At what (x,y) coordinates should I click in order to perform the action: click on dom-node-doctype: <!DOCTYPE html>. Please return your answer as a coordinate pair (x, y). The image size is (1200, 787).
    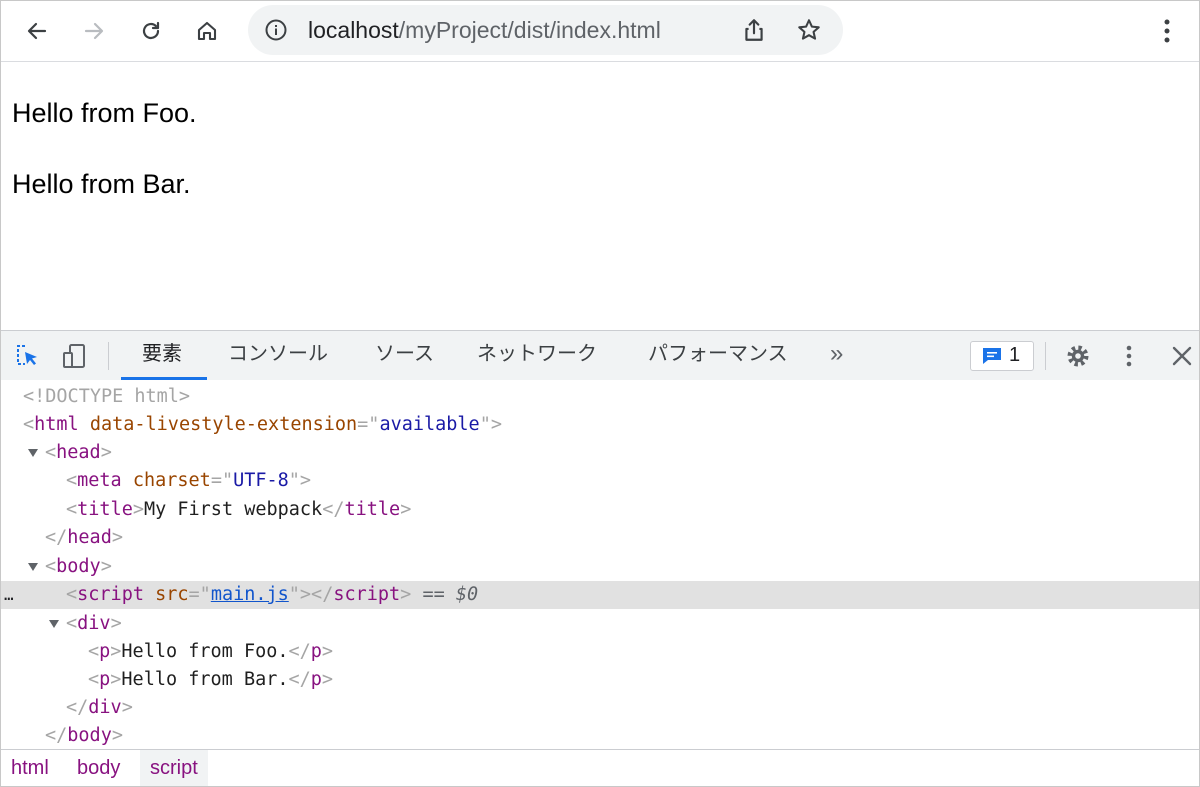
    Looking at the image, I should click on (600, 397).